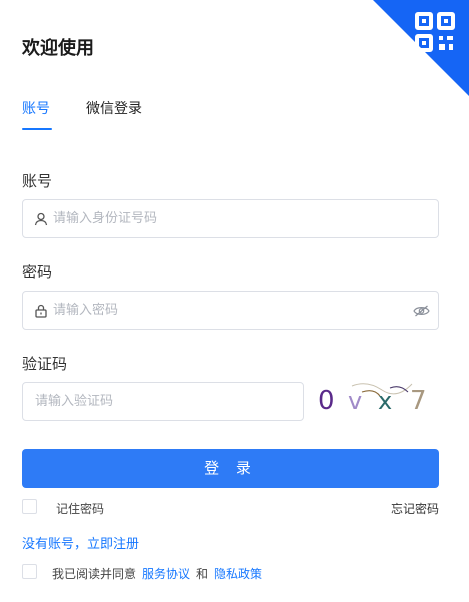 The height and width of the screenshot is (602, 469). What do you see at coordinates (80, 509) in the screenshot?
I see `remember-password-label: 记住密码` at bounding box center [80, 509].